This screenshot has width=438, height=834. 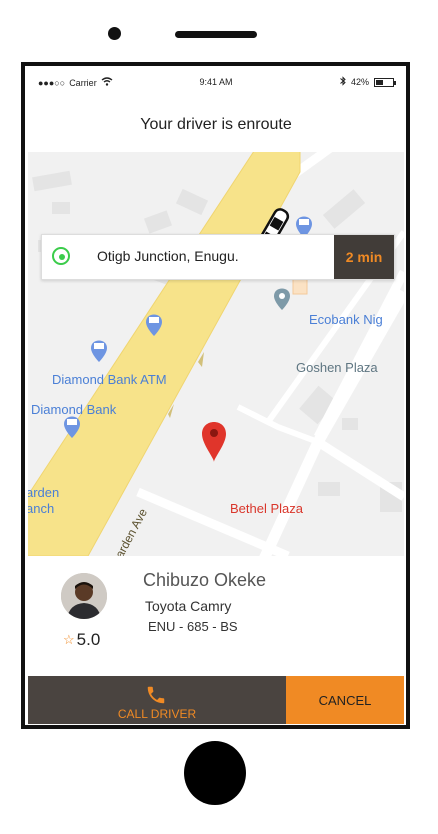 What do you see at coordinates (168, 256) in the screenshot?
I see `destination-name: Otigb Junction, Enugu.` at bounding box center [168, 256].